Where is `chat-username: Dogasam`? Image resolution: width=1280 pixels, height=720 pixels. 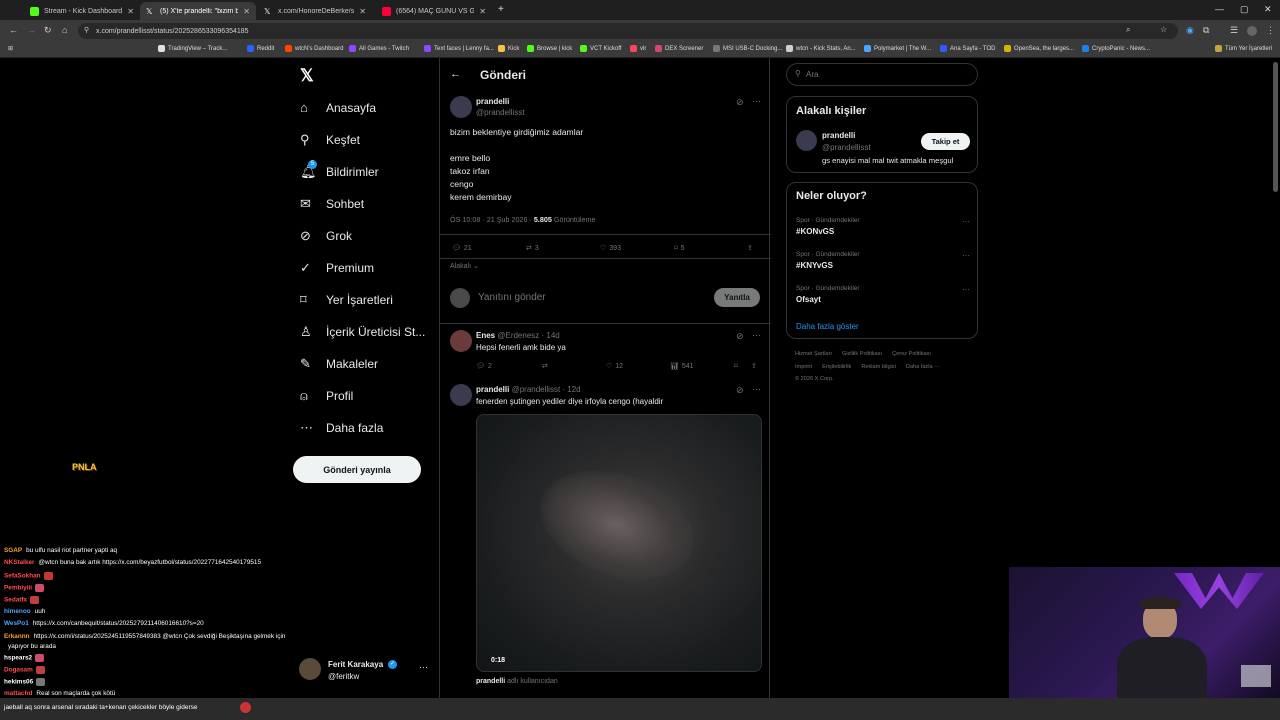
chat-username: Dogasam is located at coordinates (18, 670).